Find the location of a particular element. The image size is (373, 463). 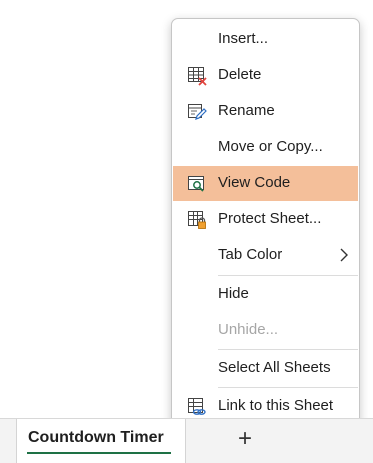

chevron-right-icon is located at coordinates (344, 255).